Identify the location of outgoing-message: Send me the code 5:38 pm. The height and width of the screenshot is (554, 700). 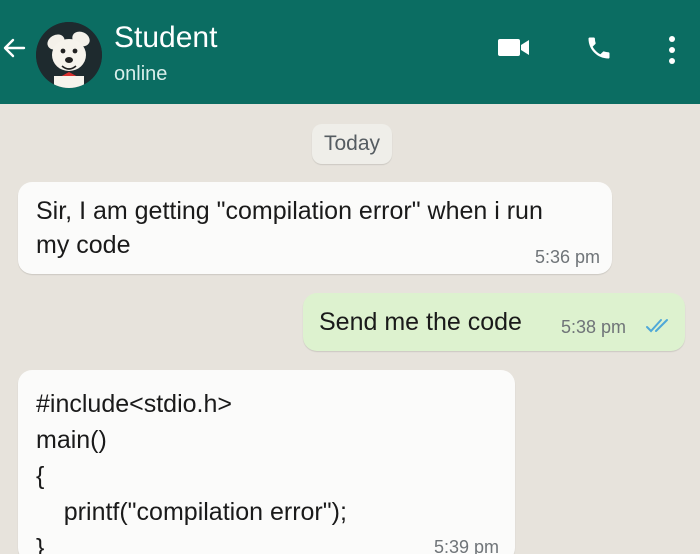
(494, 322).